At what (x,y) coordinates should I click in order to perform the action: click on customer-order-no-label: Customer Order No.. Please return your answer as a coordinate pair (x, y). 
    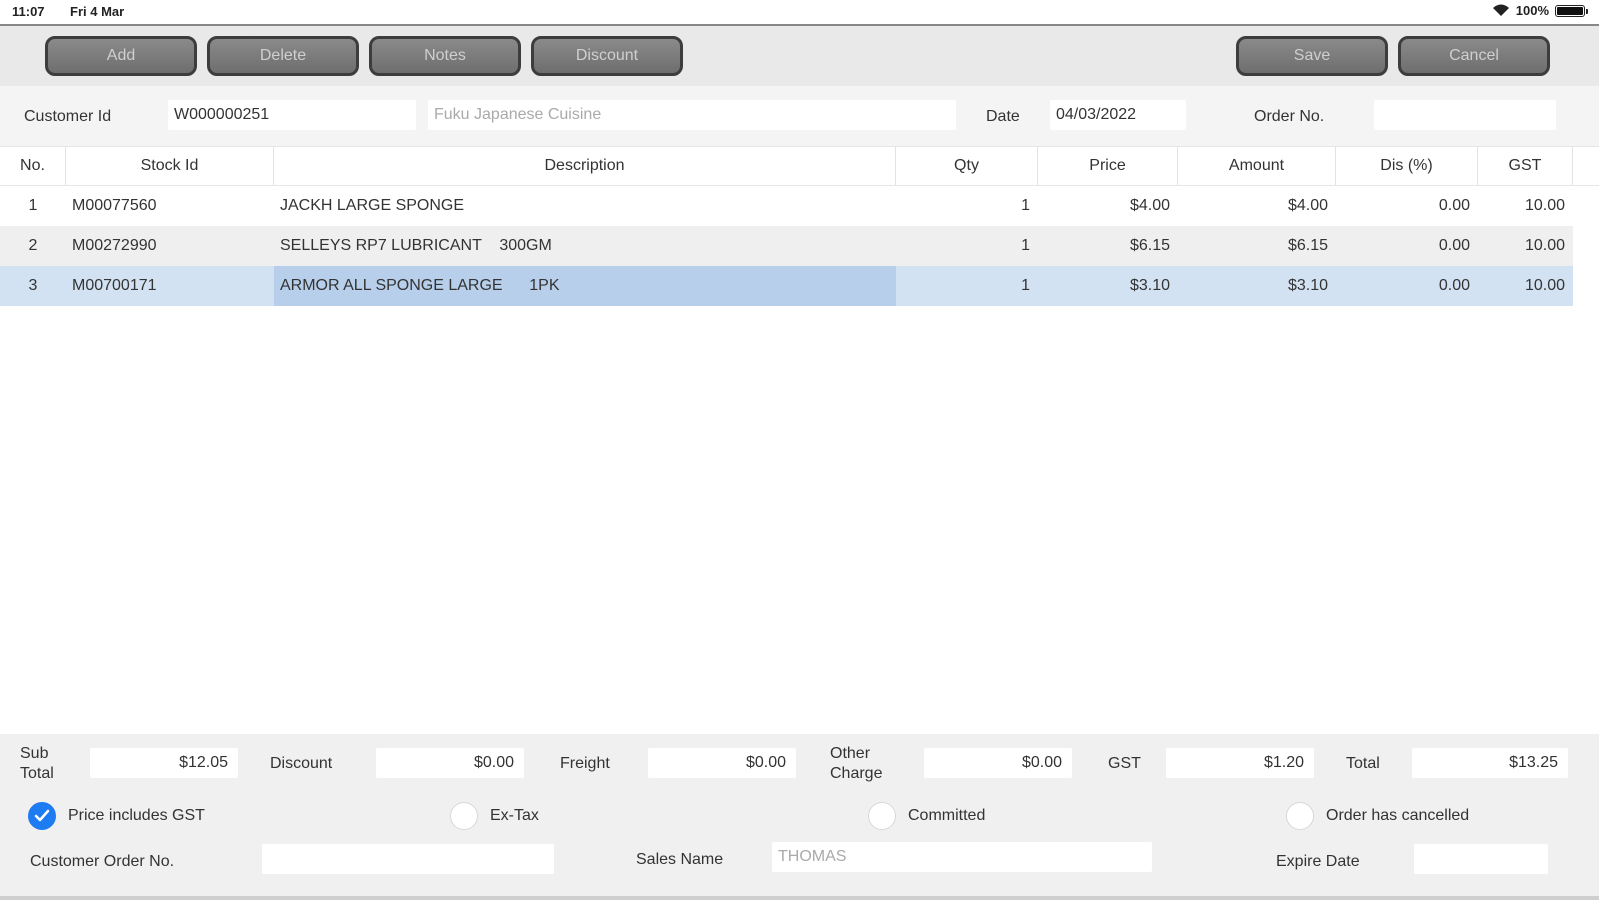
    Looking at the image, I should click on (102, 861).